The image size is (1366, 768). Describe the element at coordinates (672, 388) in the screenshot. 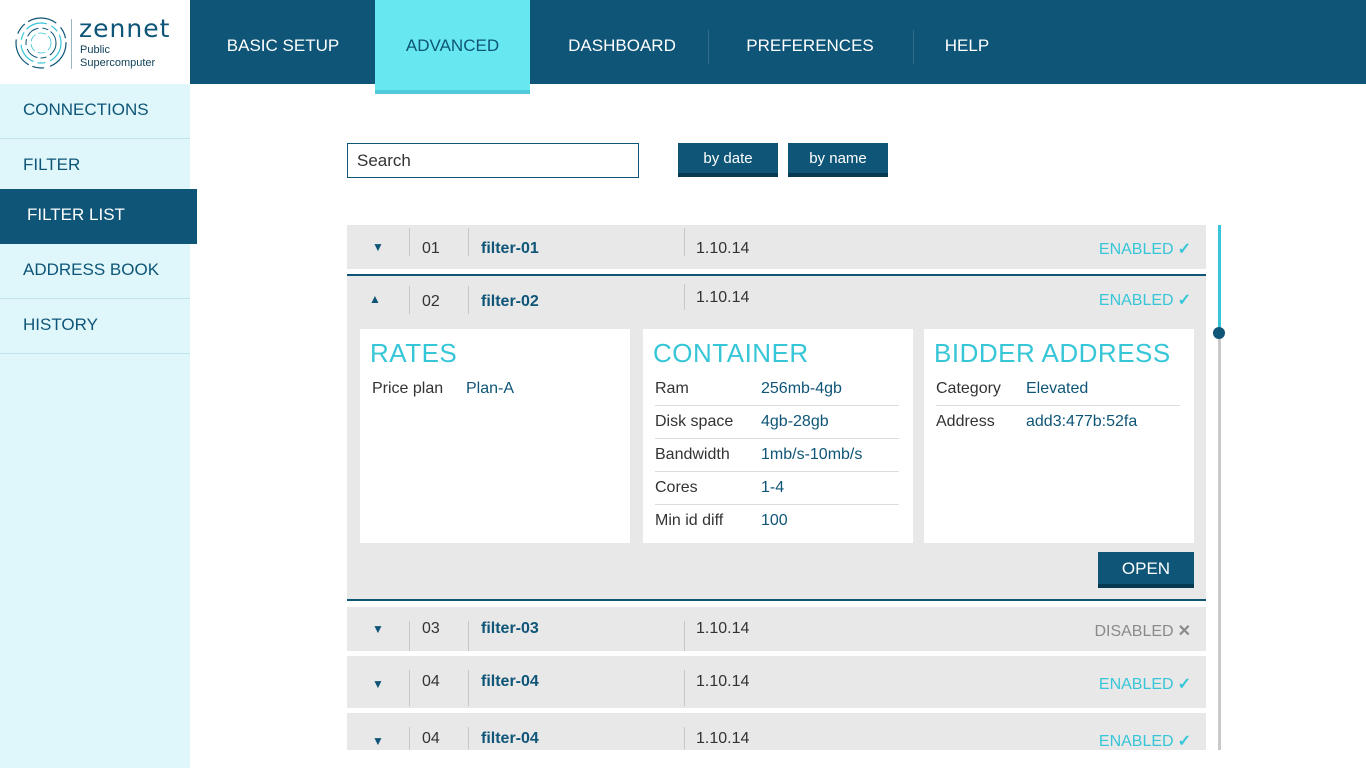

I see `ram-label: Ram` at that location.